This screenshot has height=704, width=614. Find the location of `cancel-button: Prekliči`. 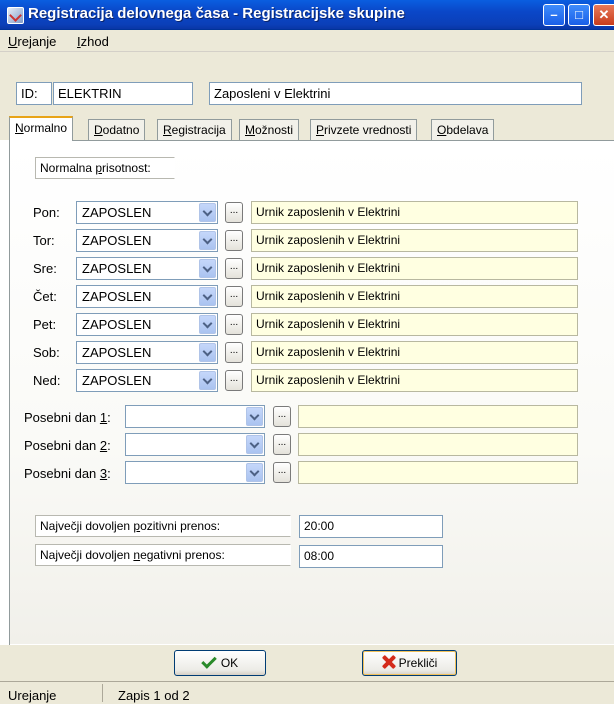

cancel-button: Prekliči is located at coordinates (409, 663).